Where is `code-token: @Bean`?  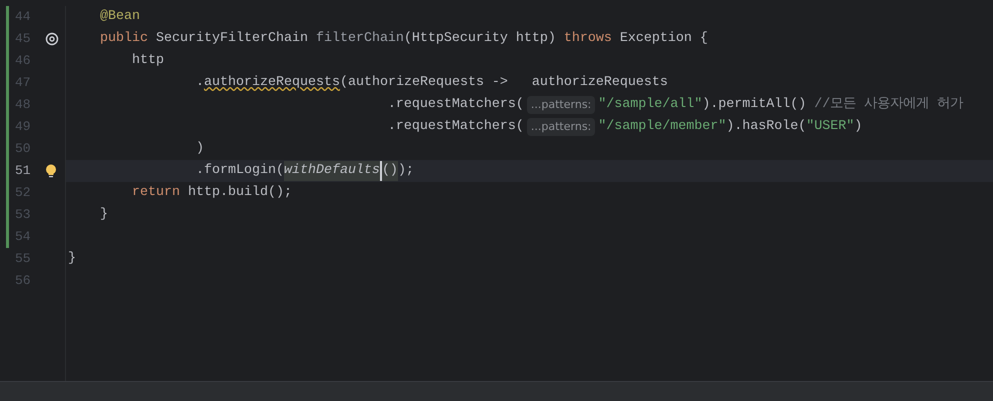 code-token: @Bean is located at coordinates (119, 17).